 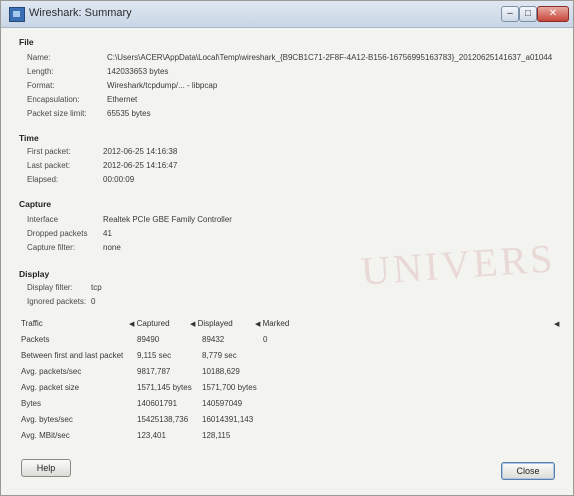 What do you see at coordinates (154, 355) in the screenshot?
I see `captured-cell: 9,115 sec` at bounding box center [154, 355].